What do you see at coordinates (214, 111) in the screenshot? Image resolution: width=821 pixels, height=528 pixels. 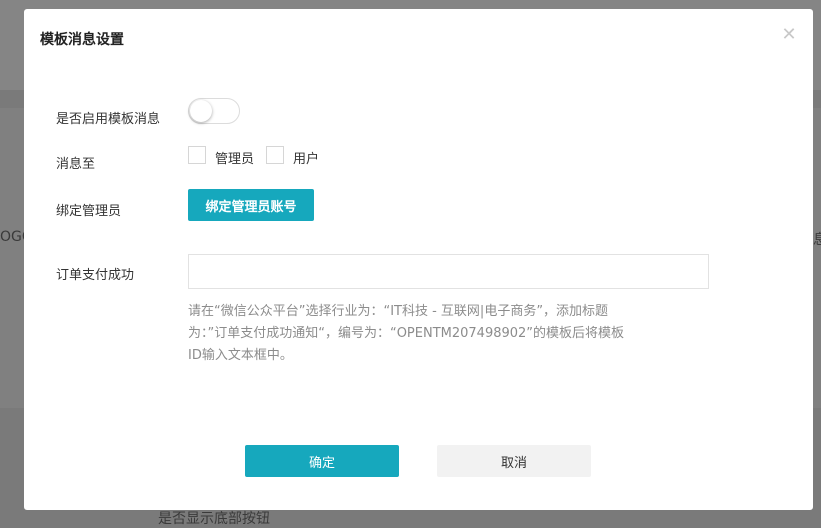 I see `enable-toggle` at bounding box center [214, 111].